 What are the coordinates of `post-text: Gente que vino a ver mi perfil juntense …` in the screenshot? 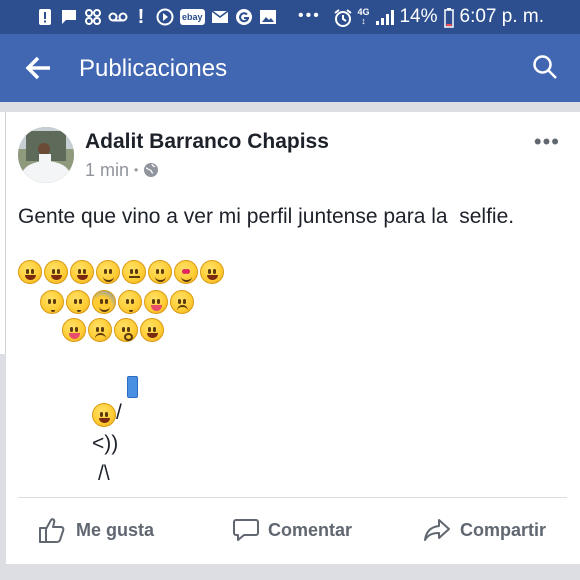 It's located at (266, 216).